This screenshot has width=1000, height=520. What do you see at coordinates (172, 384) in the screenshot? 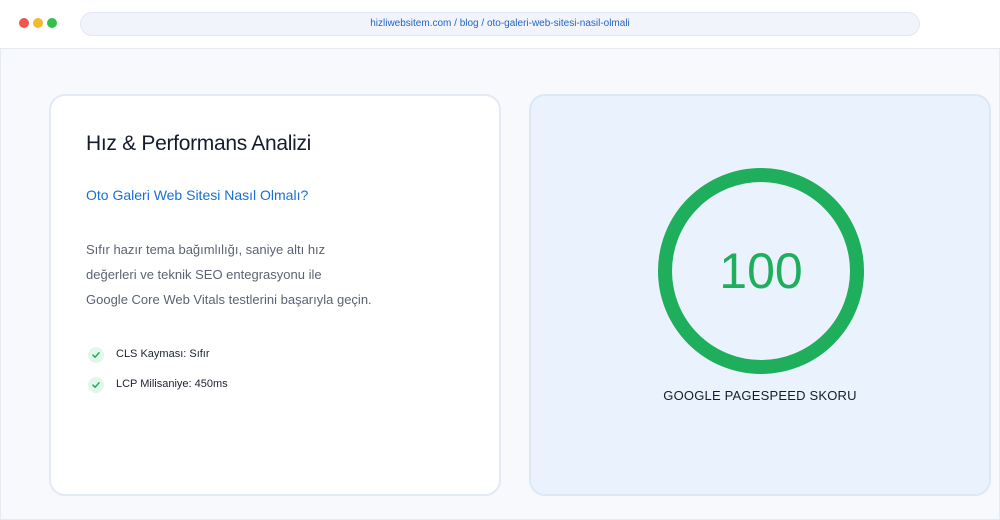
I see `checklist-label: LCP Milisaniye: 450ms` at bounding box center [172, 384].